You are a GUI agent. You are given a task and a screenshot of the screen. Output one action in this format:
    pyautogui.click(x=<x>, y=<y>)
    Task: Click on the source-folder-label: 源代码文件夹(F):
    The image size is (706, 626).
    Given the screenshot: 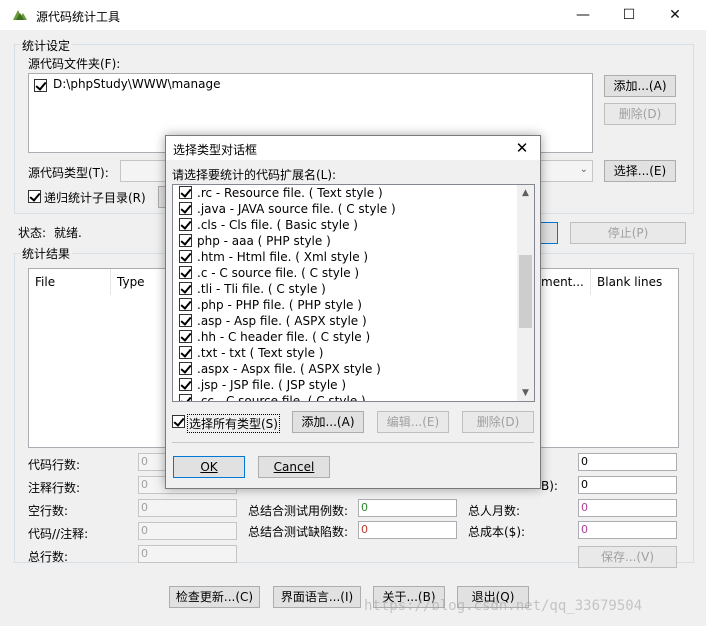 What is the action you would take?
    pyautogui.click(x=74, y=64)
    